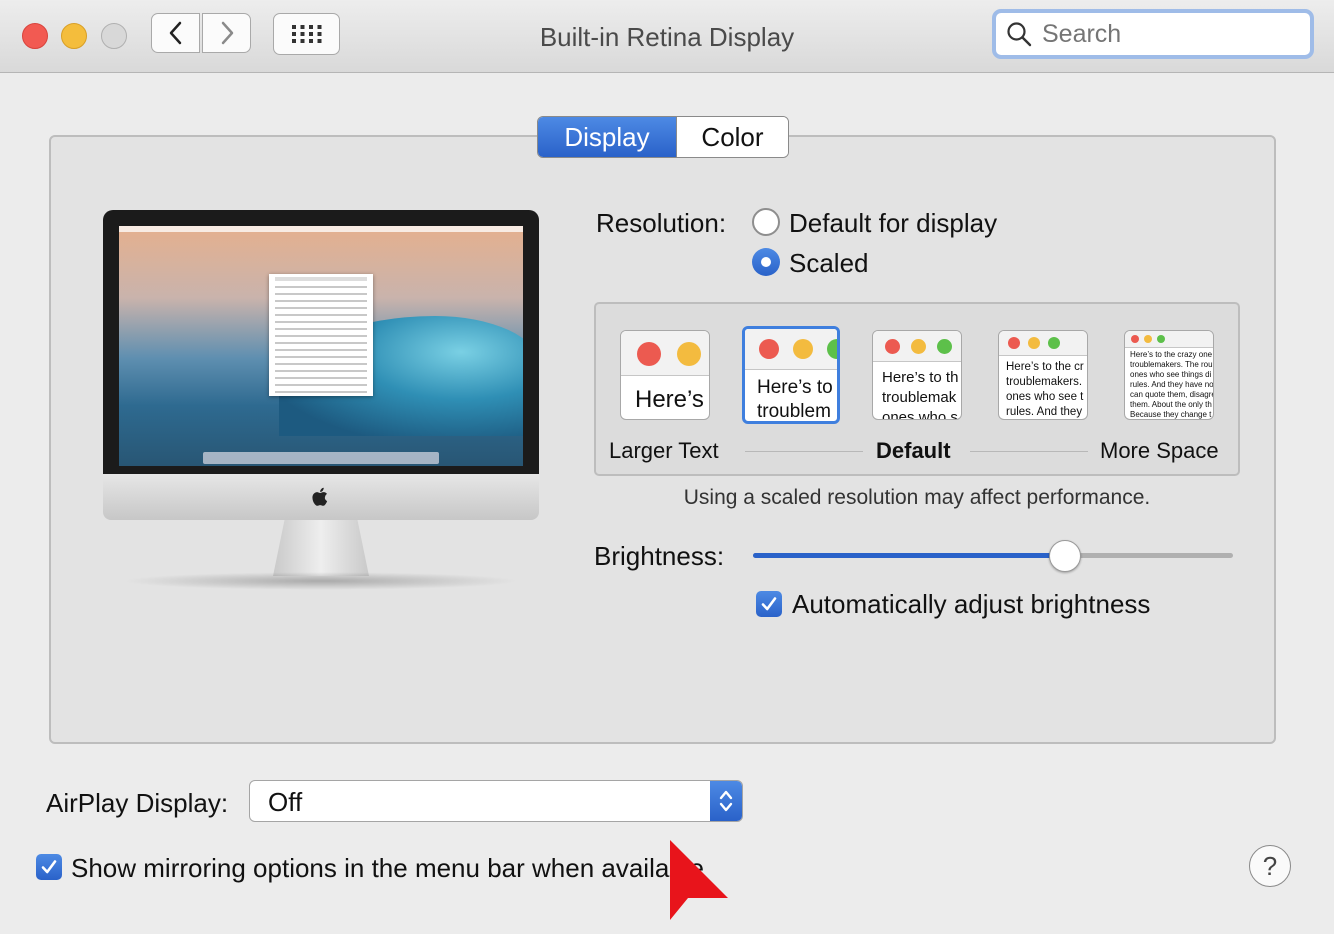 This screenshot has height=934, width=1334. Describe the element at coordinates (1044, 412) in the screenshot. I see `scale-sample-line: rules. And they` at that location.